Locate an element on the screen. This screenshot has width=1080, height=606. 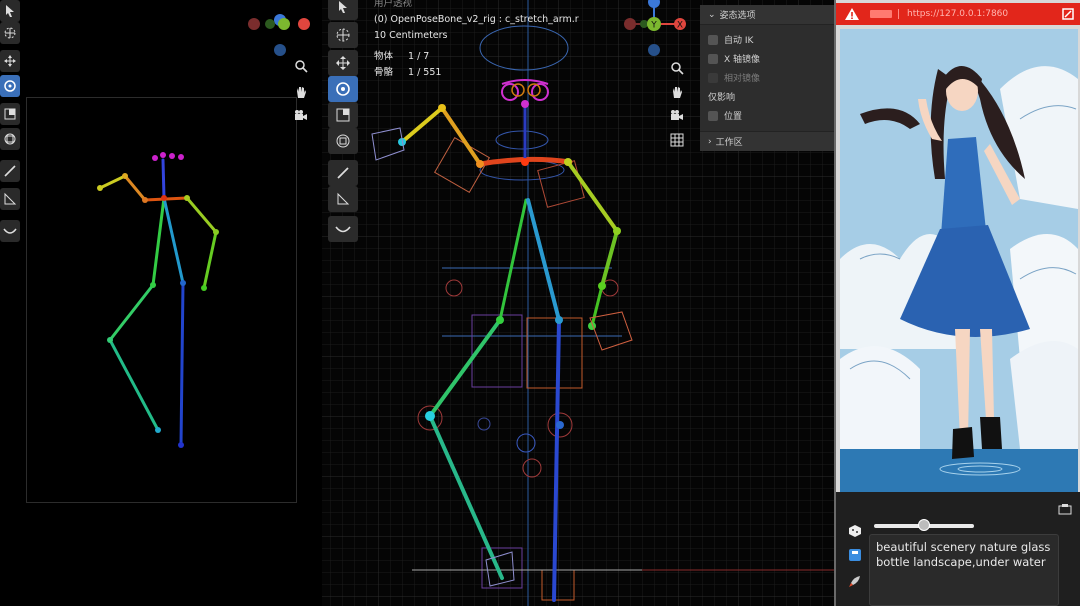
x-mirror-label: X 轴镜像 is located at coordinates (742, 60).